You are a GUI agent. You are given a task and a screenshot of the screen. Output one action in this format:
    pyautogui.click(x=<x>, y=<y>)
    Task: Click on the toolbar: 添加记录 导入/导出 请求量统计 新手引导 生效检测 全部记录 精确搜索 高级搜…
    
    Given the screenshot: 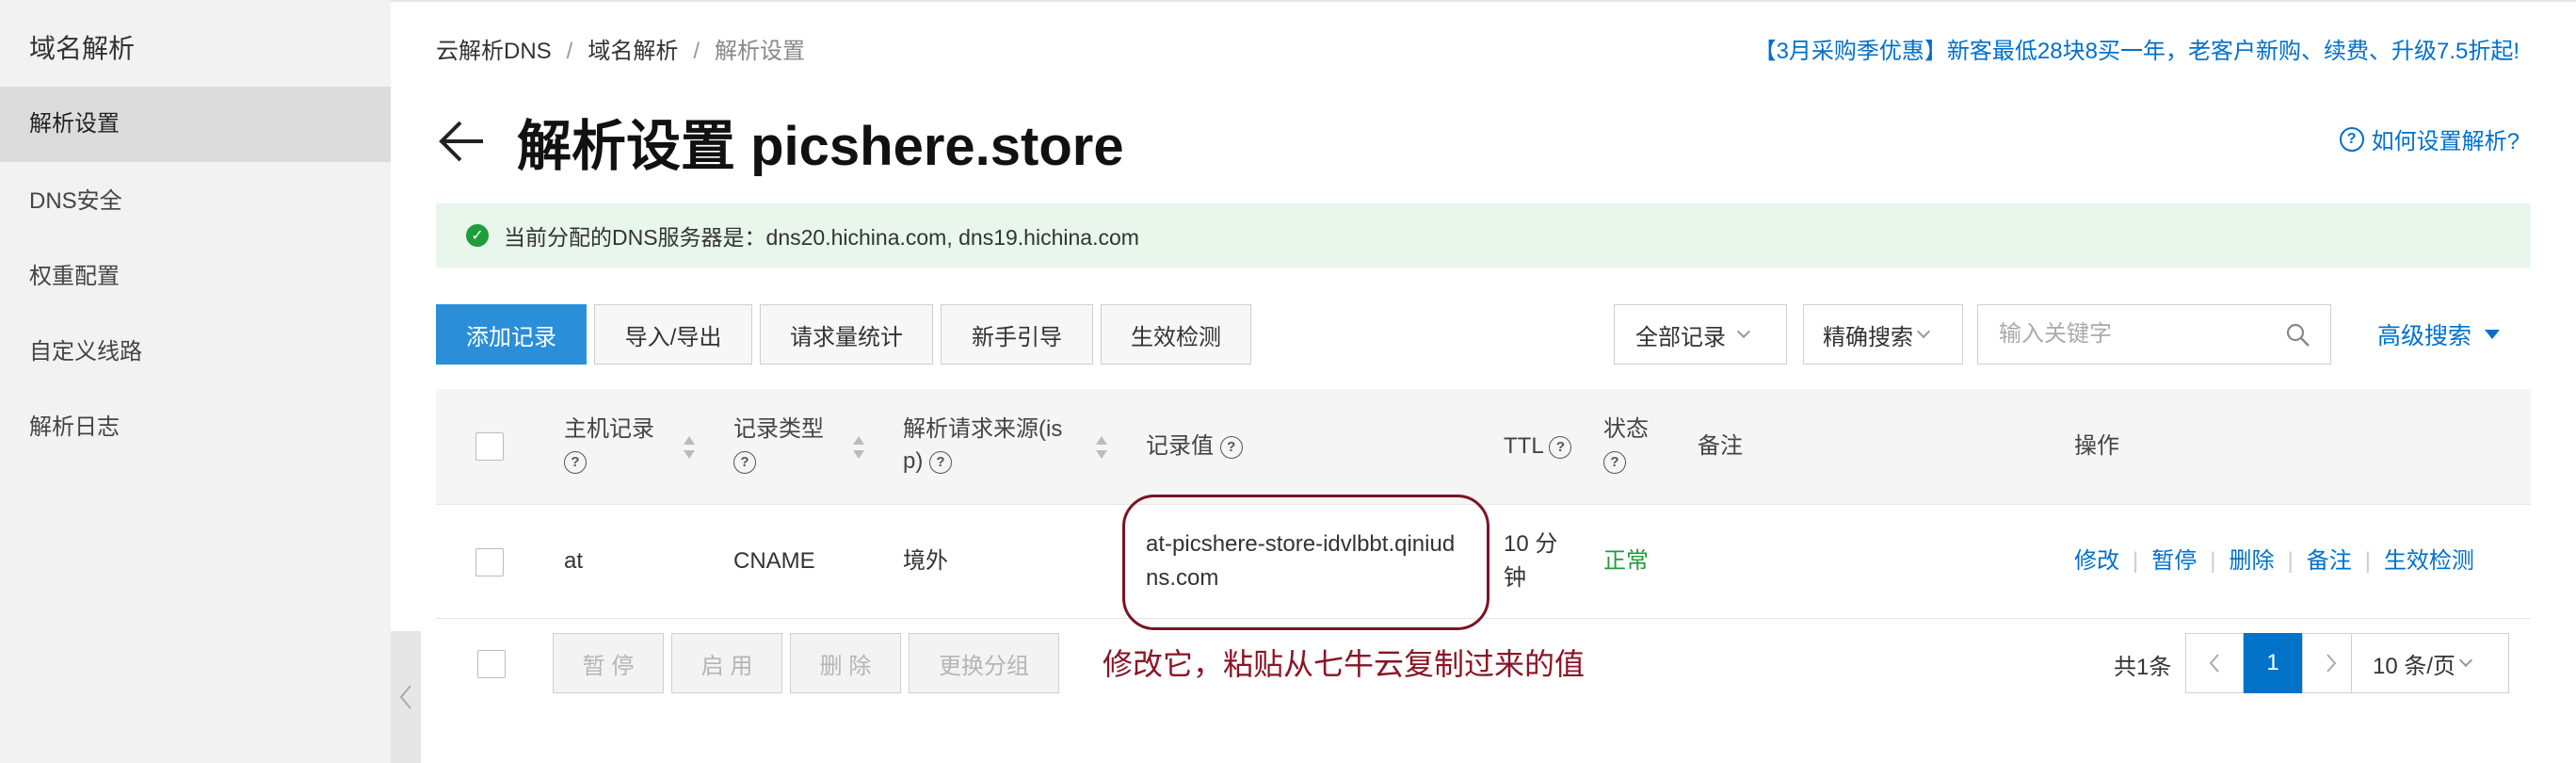 What is the action you would take?
    pyautogui.click(x=1483, y=334)
    